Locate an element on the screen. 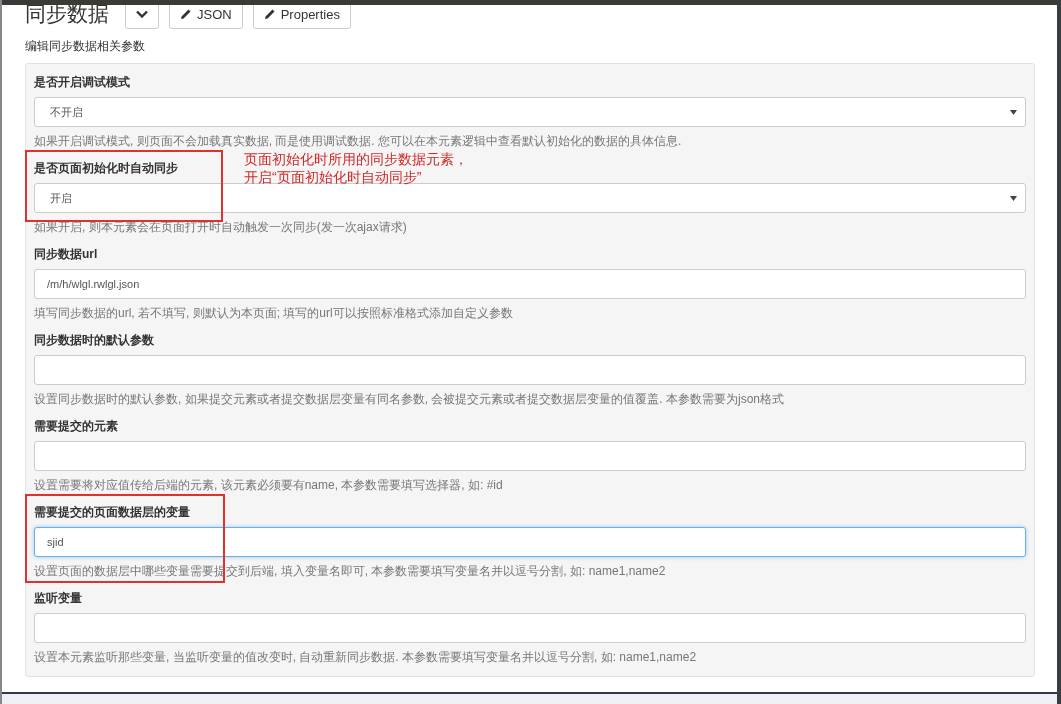  field-label: 是否开启调试模式 is located at coordinates (82, 82).